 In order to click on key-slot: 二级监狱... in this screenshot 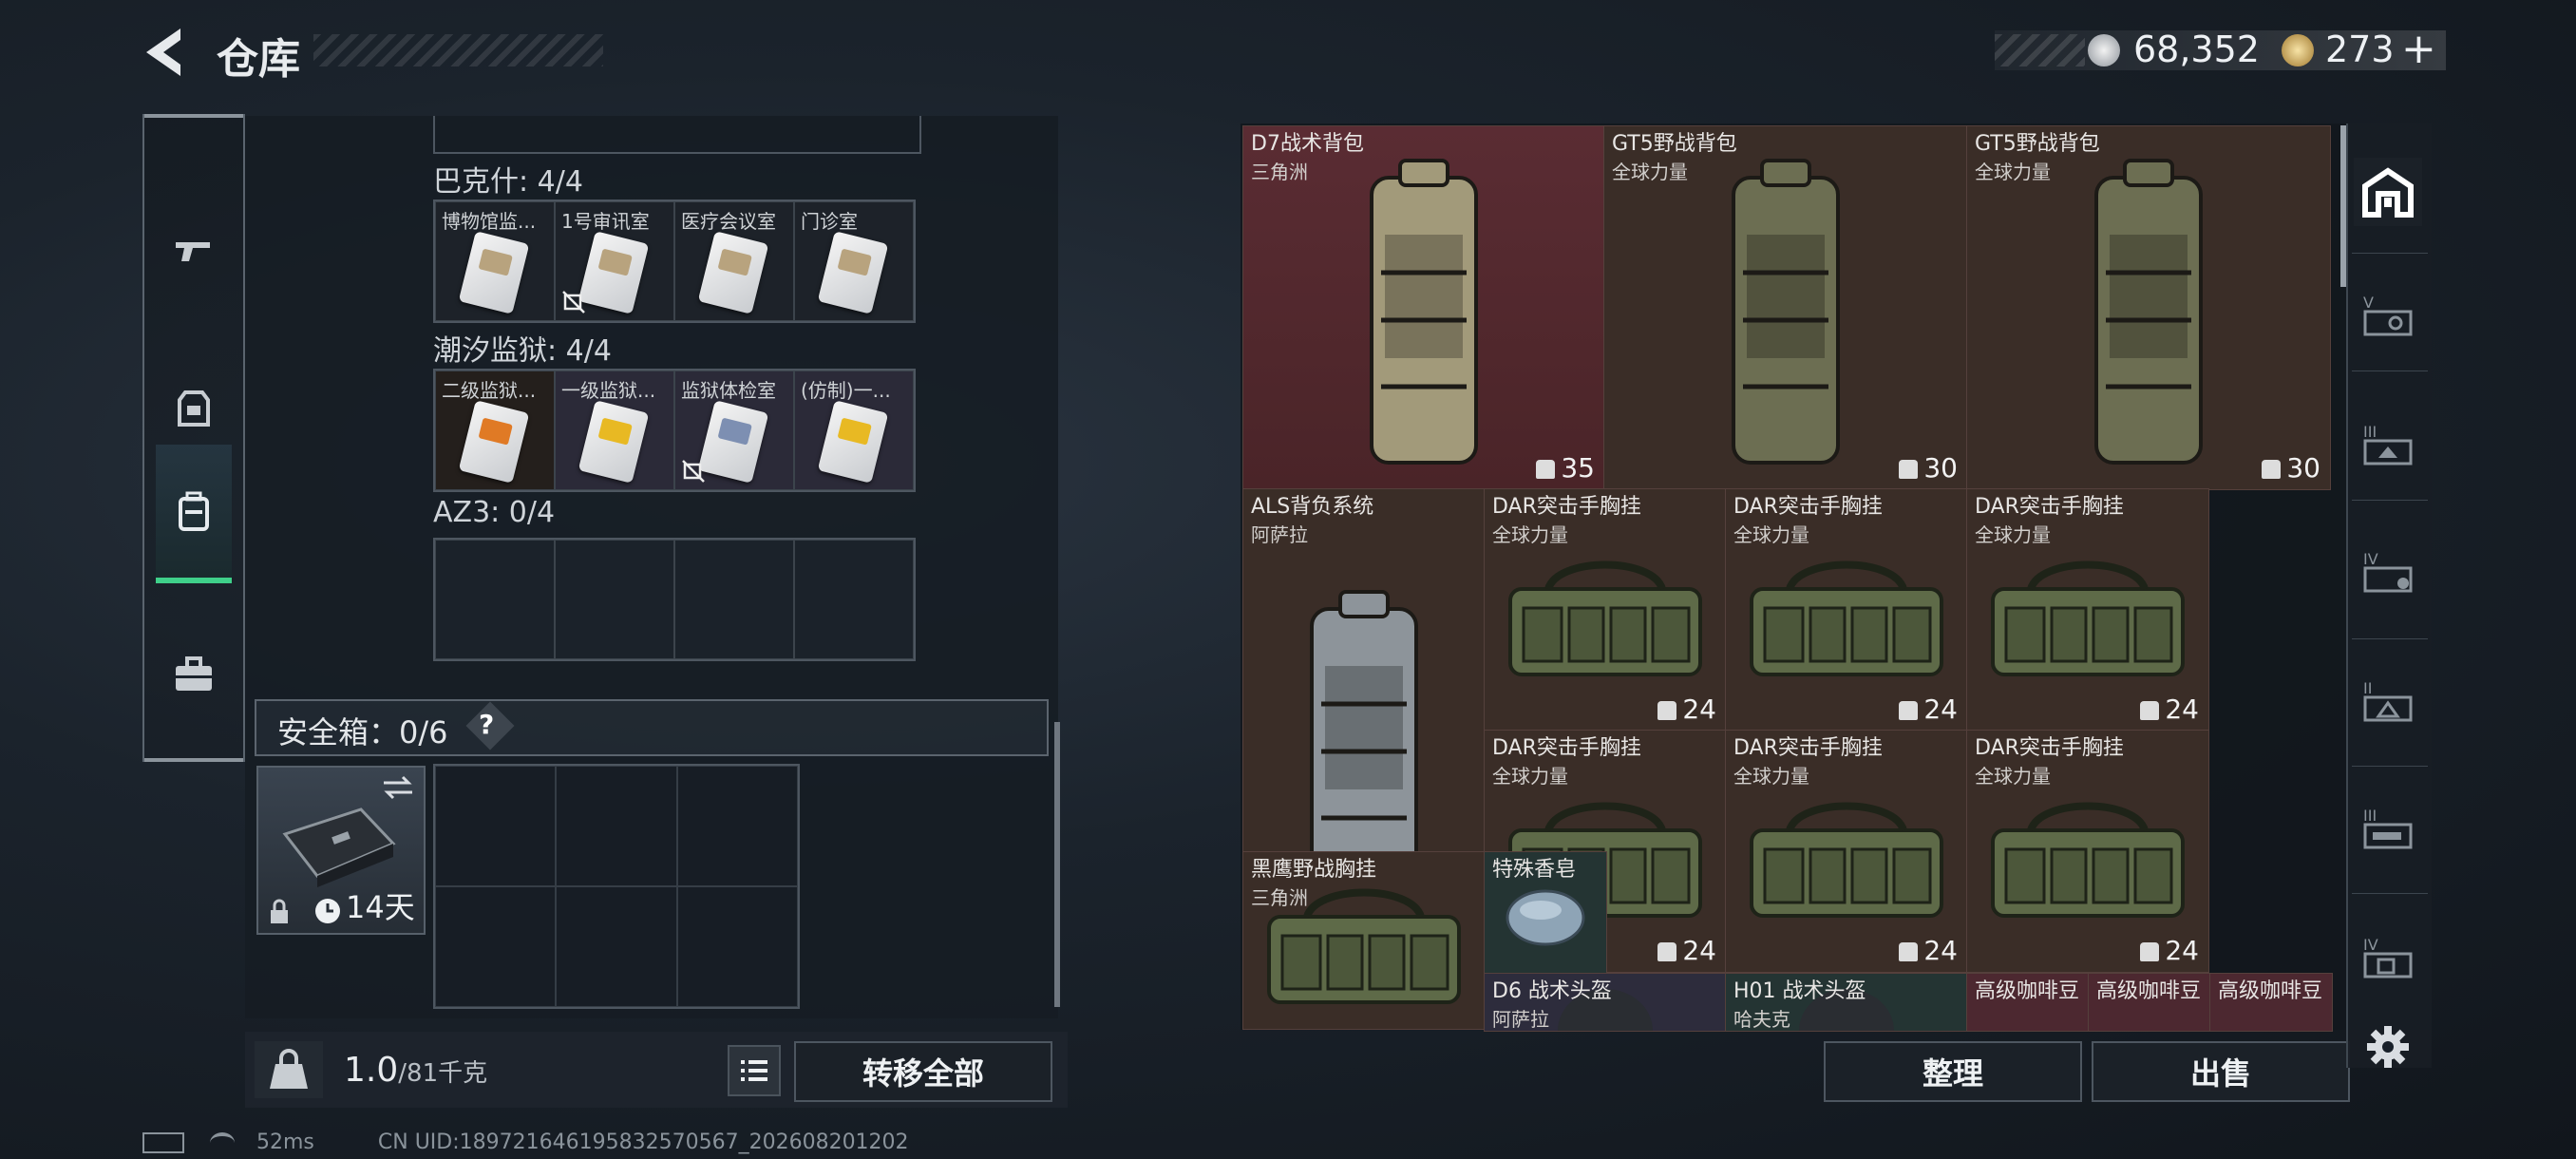, I will do `click(495, 430)`.